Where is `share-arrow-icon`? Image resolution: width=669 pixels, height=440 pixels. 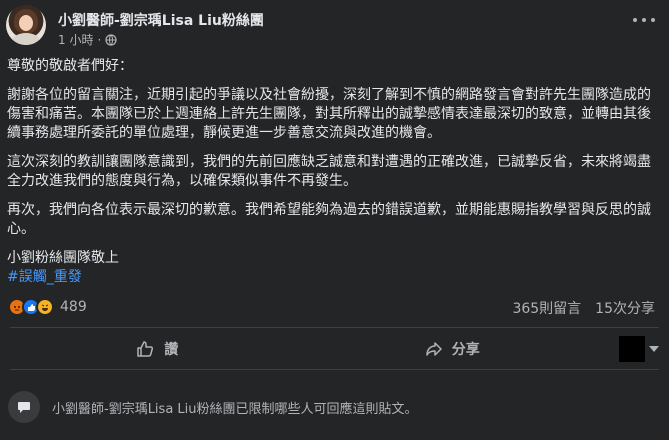 share-arrow-icon is located at coordinates (434, 349).